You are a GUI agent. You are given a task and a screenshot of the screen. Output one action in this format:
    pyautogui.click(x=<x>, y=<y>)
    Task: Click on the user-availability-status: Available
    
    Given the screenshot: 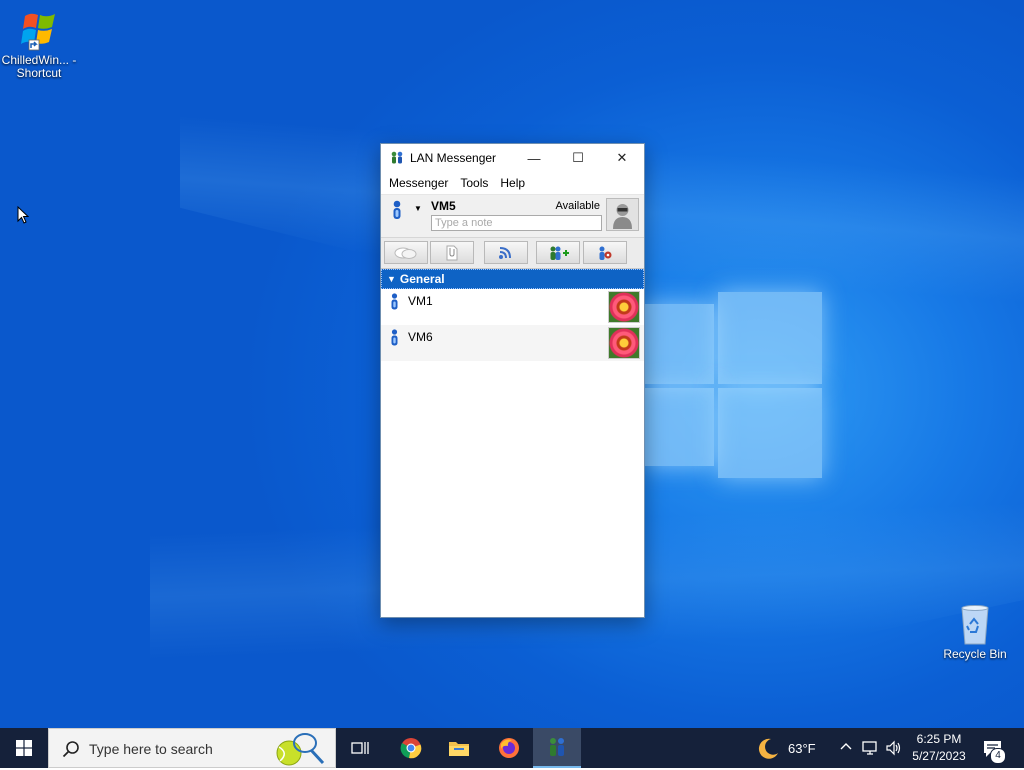 What is the action you would take?
    pyautogui.click(x=578, y=206)
    